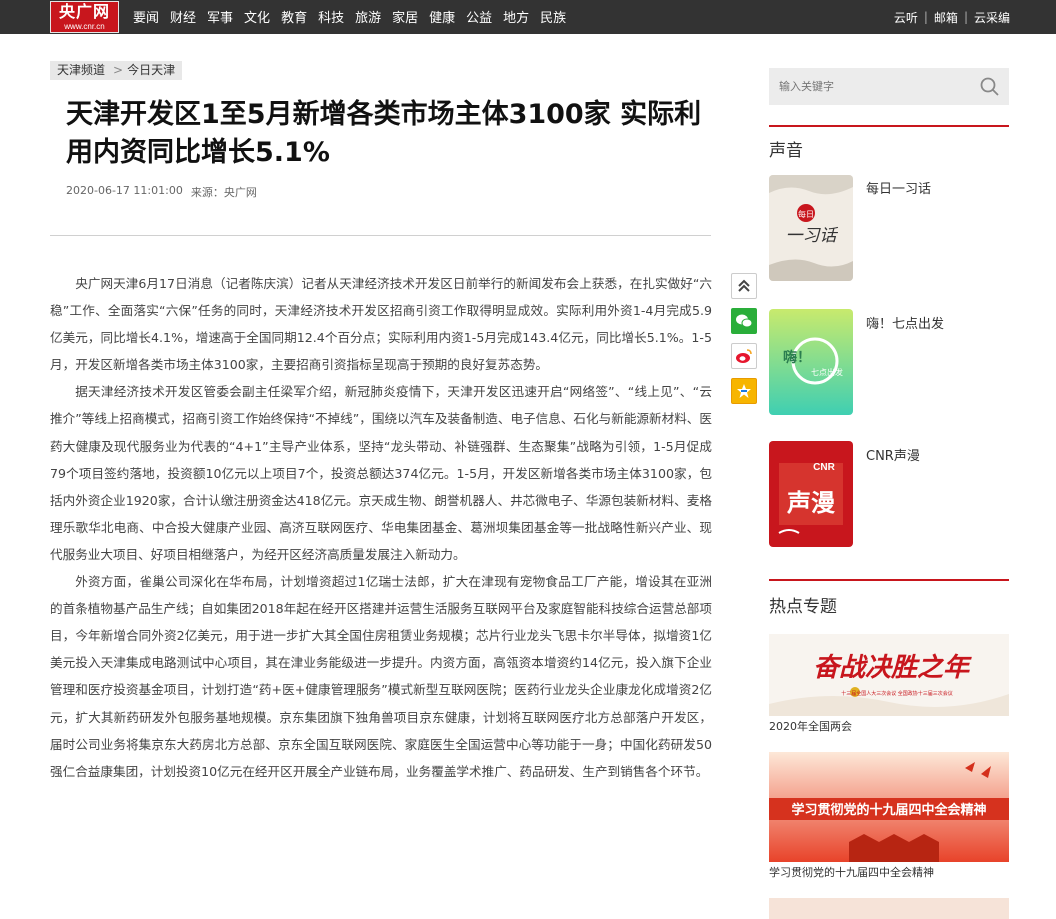 Image resolution: width=1056 pixels, height=919 pixels. I want to click on article-title: 天津开发区1至5月新增各类市场主体3100家 实际利用内资同比增长5.1%, so click(384, 133).